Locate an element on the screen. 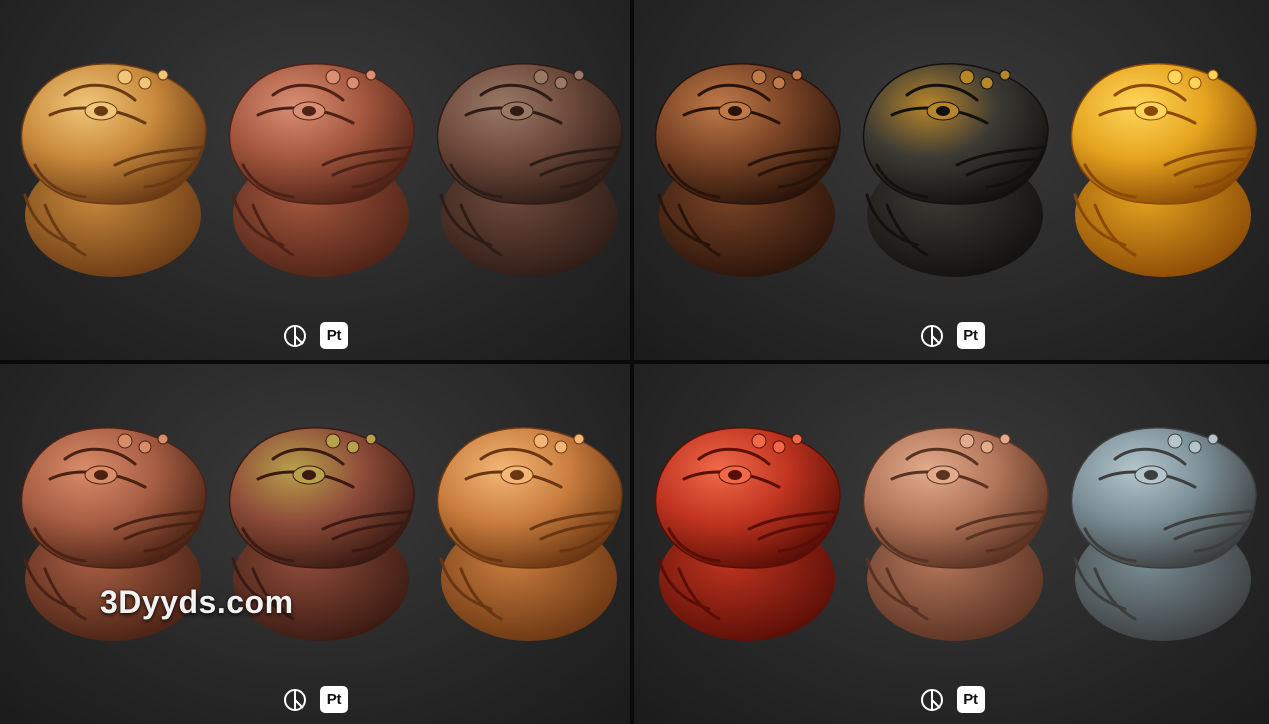 The height and width of the screenshot is (724, 1269). toad-red-lacquer is located at coordinates (741, 531).